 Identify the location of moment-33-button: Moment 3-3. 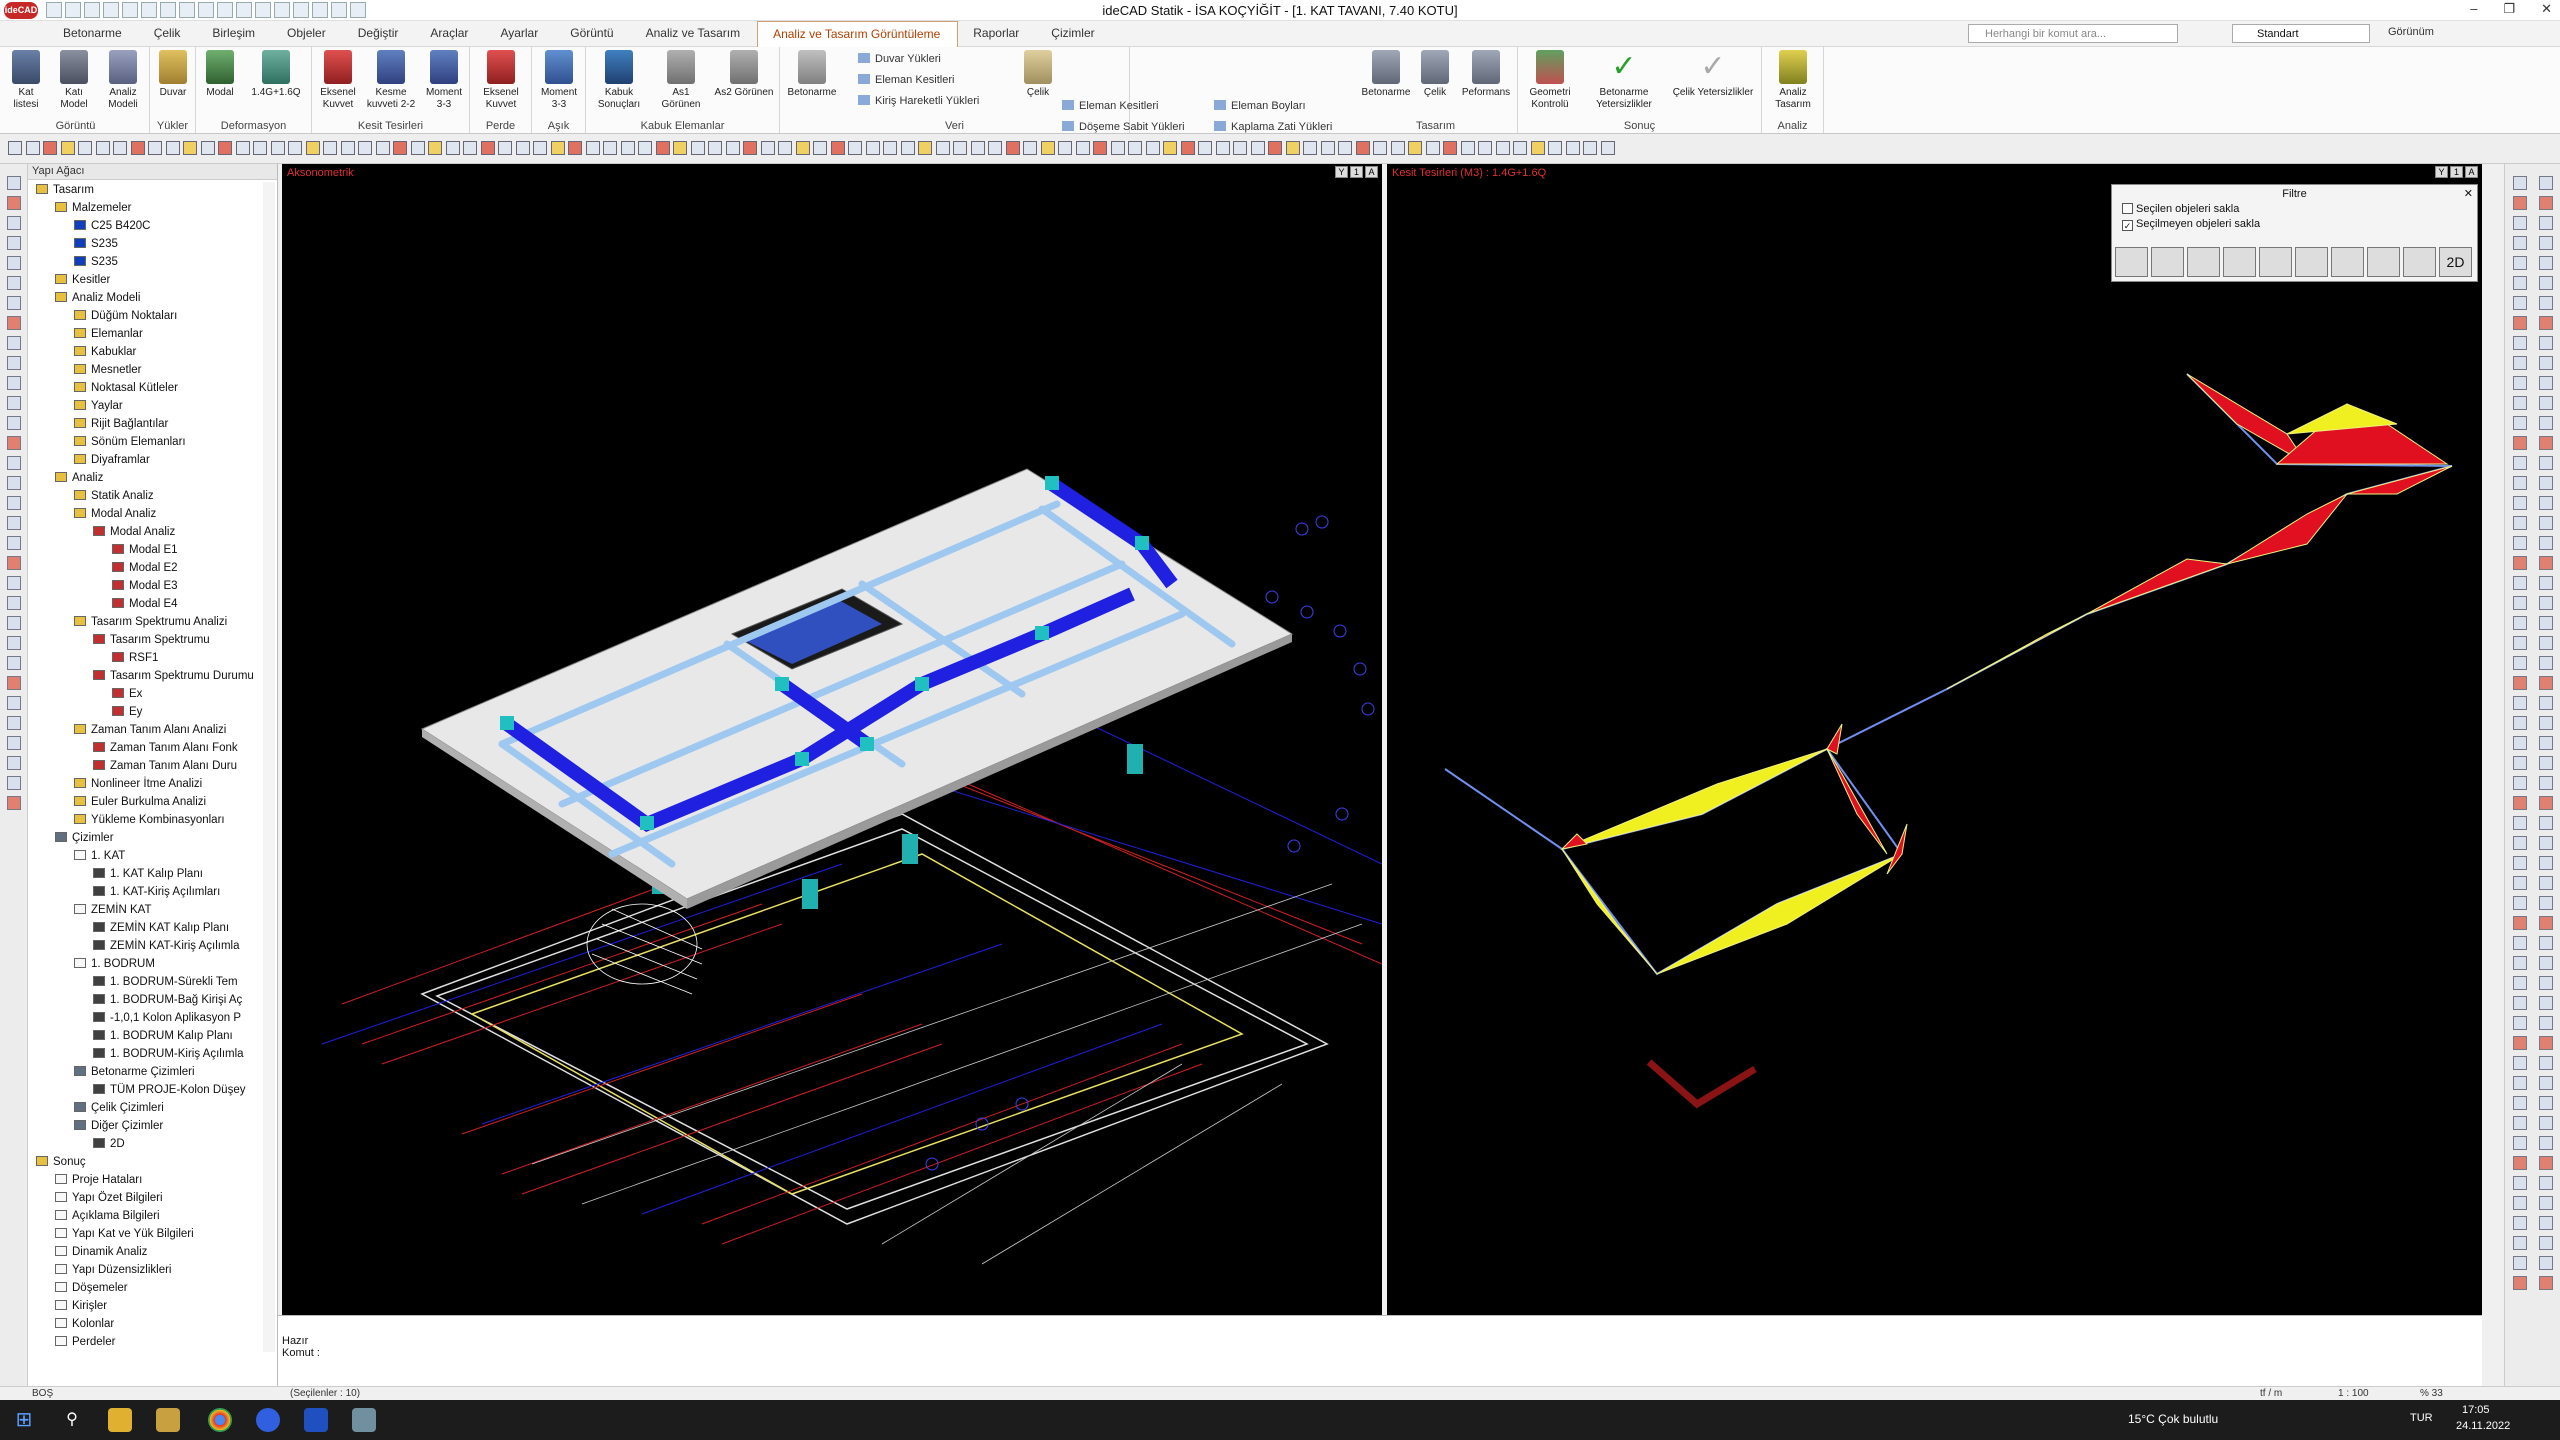
(444, 80).